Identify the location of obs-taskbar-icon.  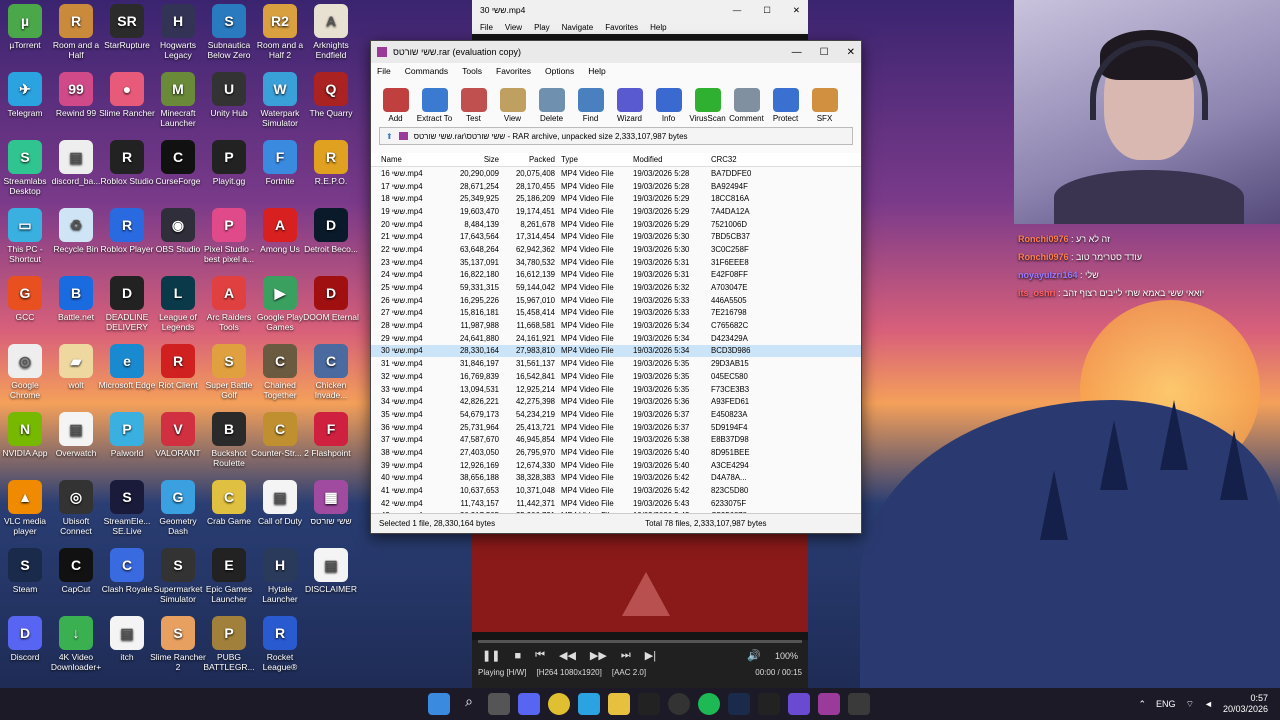
(679, 704).